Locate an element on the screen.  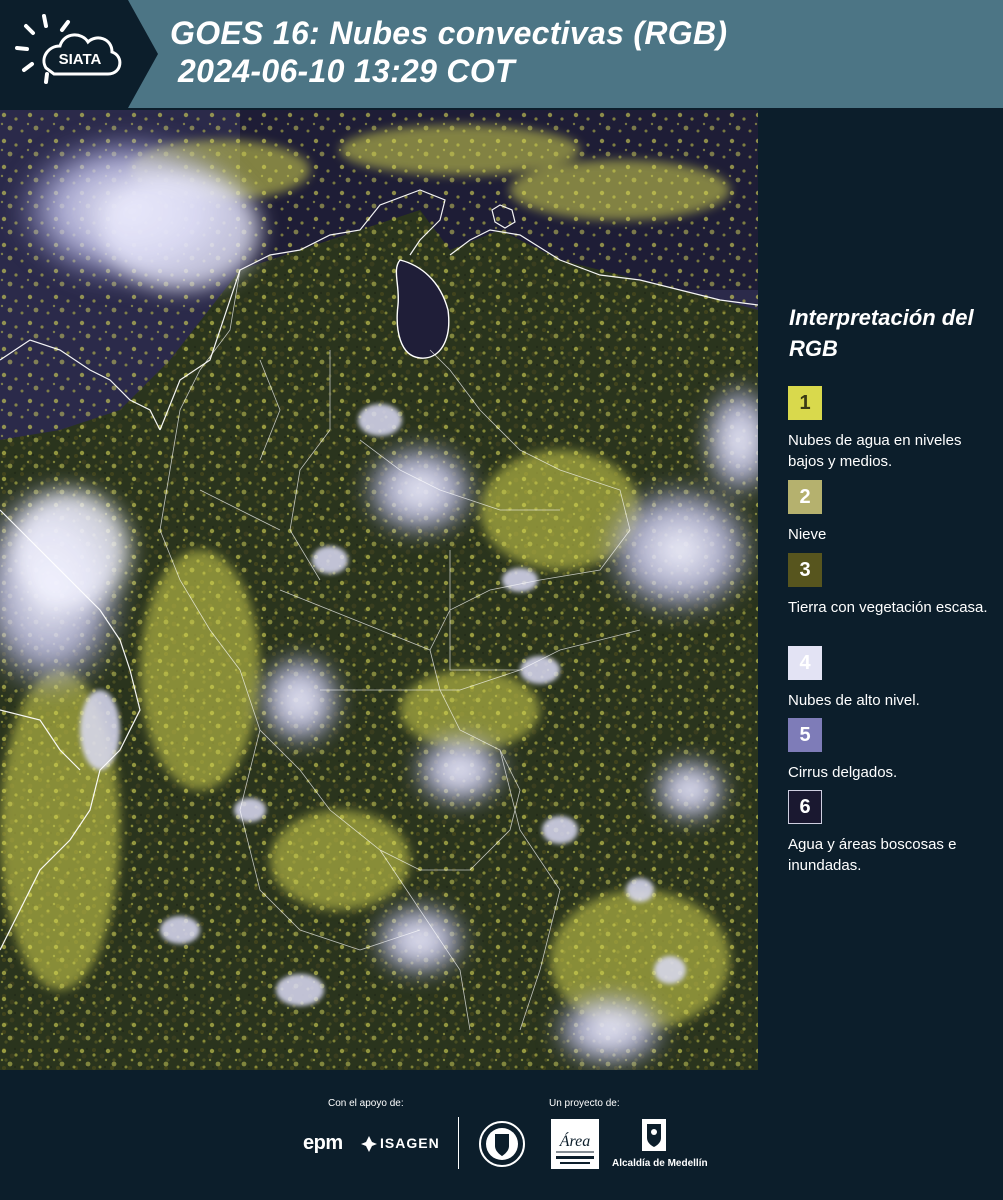
support-label: Con el apoyo de: is located at coordinates (366, 1103).